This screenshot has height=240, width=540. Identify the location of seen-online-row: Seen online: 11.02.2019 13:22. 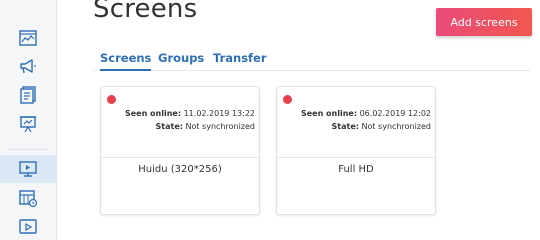
(190, 113).